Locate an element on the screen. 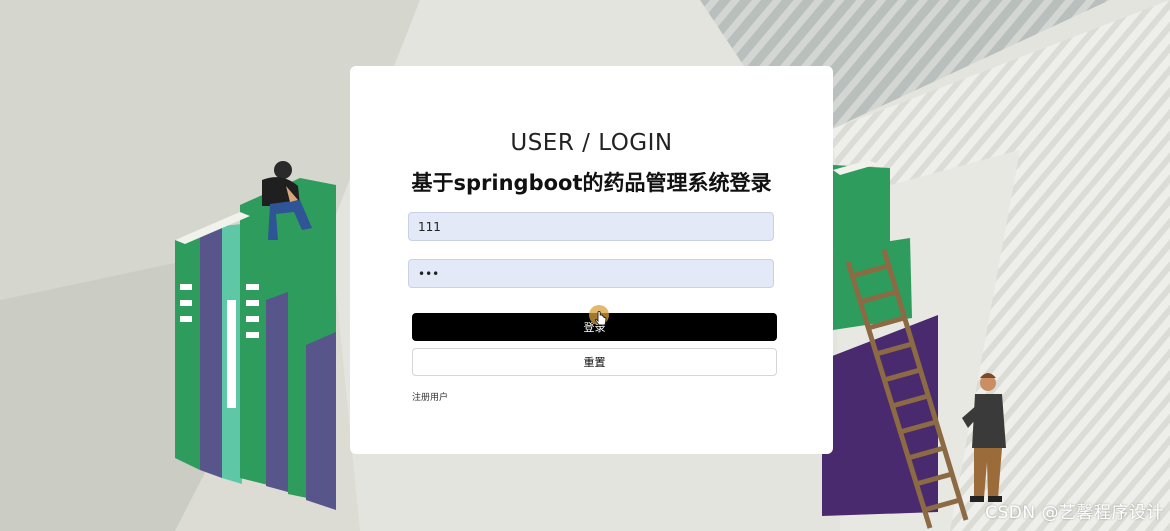 This screenshot has height=531, width=1170. hand-cursor-icon is located at coordinates (599, 315).